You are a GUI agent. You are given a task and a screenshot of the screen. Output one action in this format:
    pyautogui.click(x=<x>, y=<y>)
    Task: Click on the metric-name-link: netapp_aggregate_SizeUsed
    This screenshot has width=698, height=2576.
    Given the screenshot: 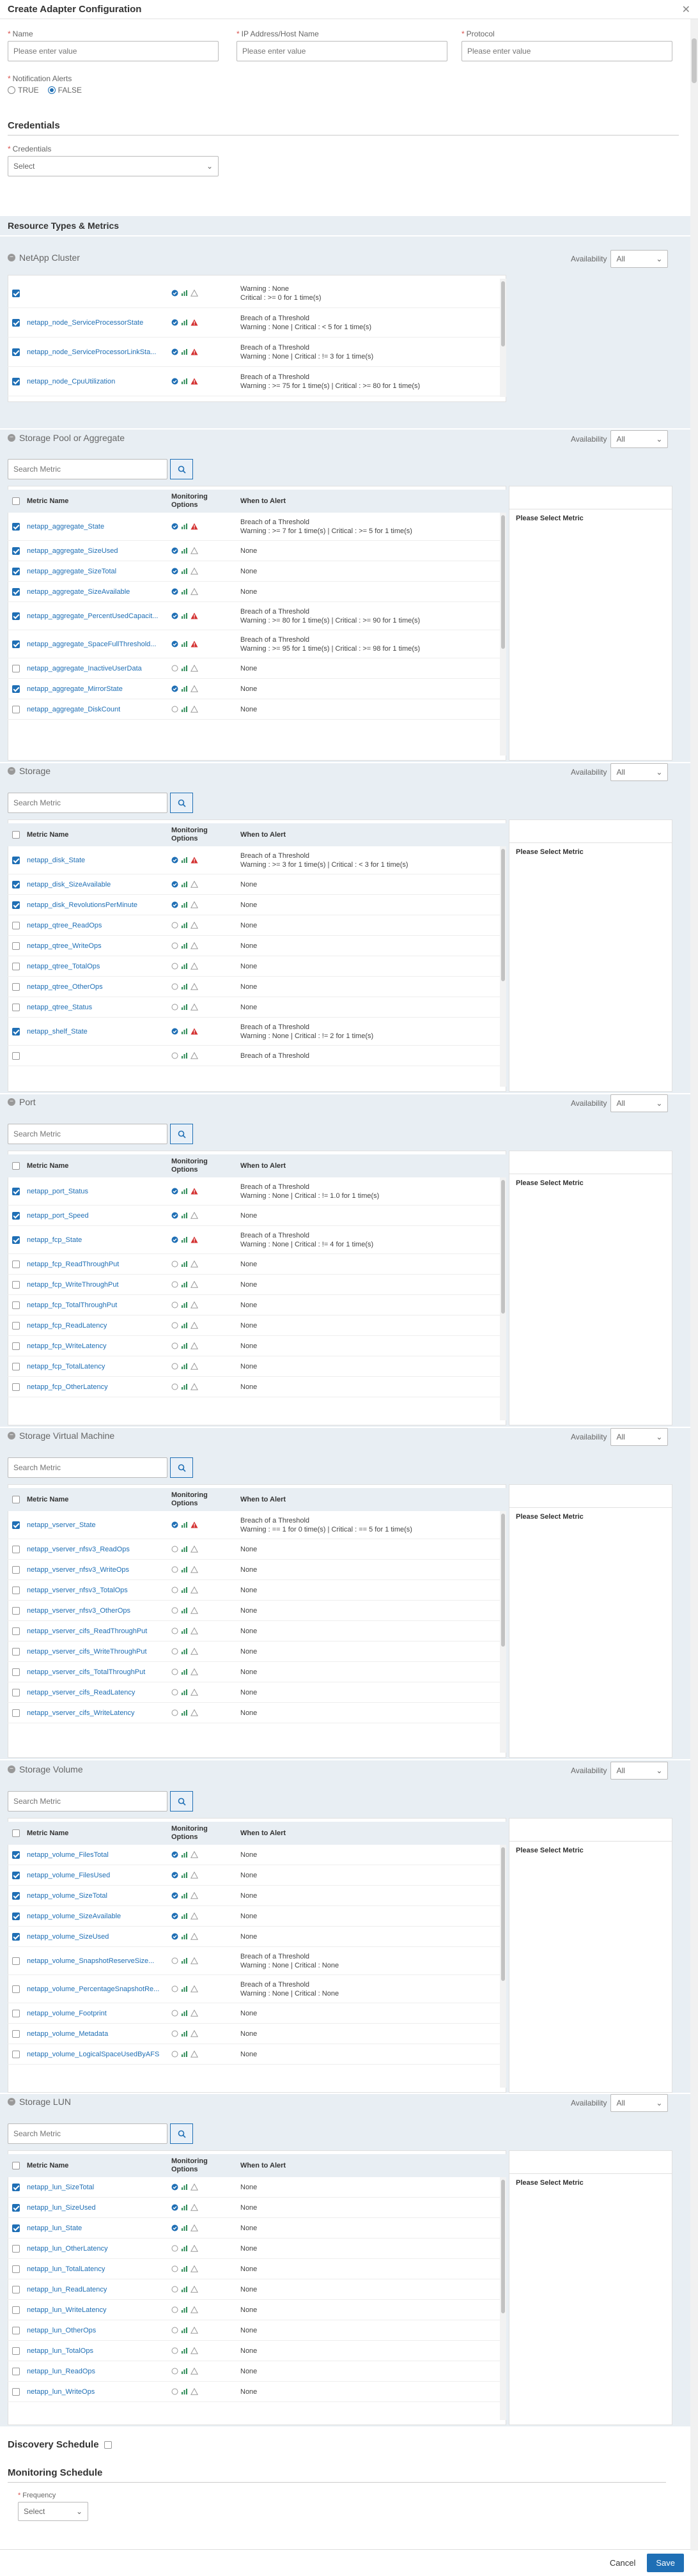 What is the action you would take?
    pyautogui.click(x=97, y=551)
    